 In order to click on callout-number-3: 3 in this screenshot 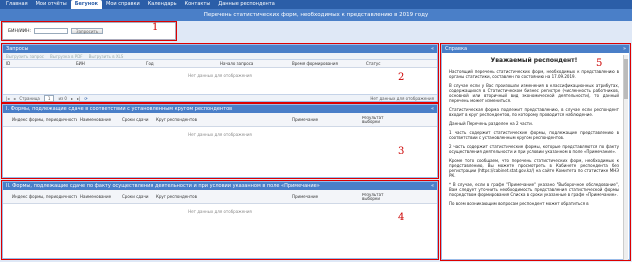, I will do `click(401, 151)`.